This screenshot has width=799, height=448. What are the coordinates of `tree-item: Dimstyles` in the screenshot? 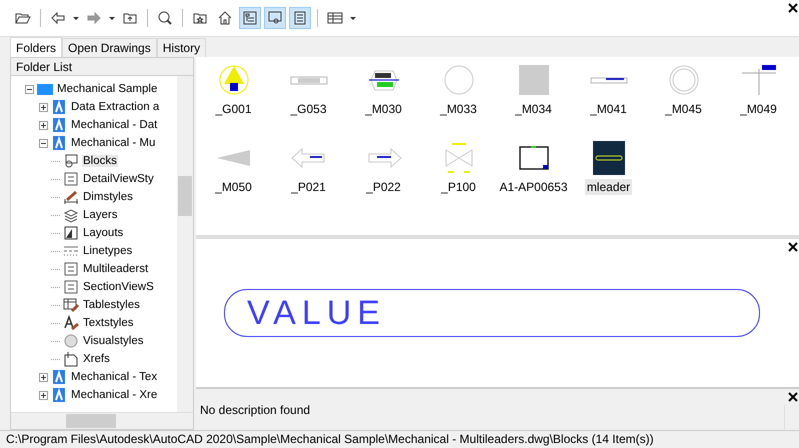 It's located at (108, 197).